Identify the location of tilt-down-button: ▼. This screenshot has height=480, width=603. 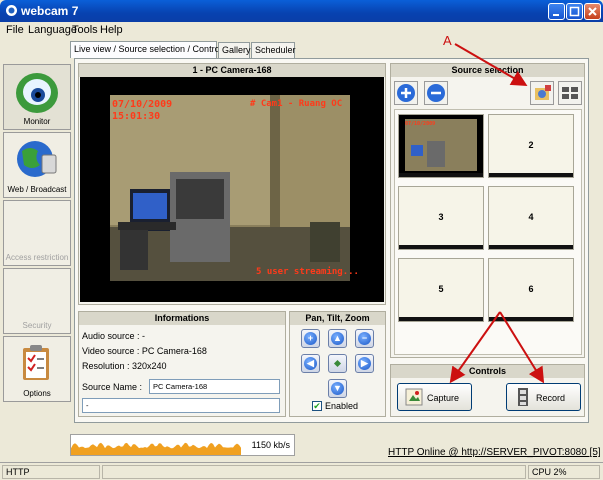
(337, 388).